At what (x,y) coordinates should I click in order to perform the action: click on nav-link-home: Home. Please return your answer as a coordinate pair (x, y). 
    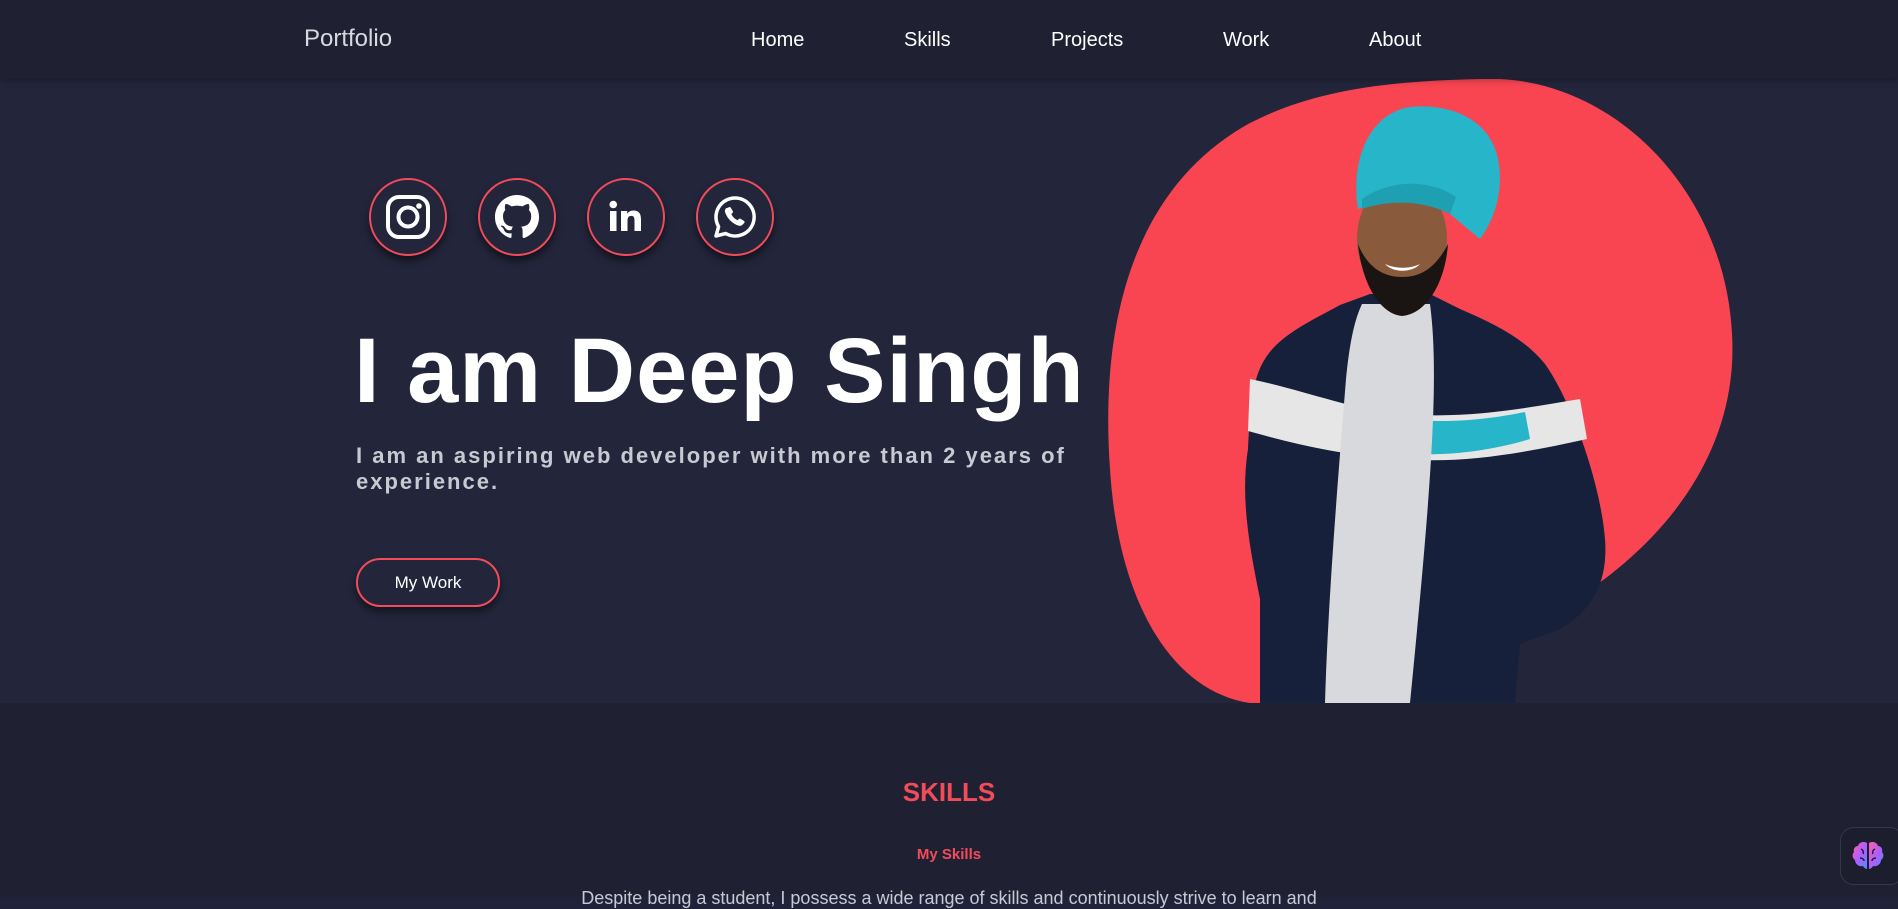
    Looking at the image, I should click on (777, 40).